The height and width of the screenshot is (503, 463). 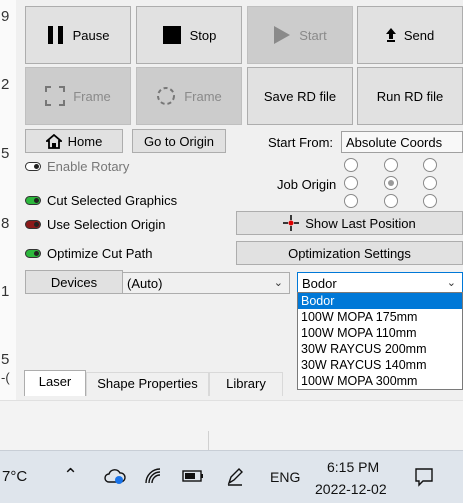 I want to click on start-from-value: Absolute Coords, so click(x=394, y=142).